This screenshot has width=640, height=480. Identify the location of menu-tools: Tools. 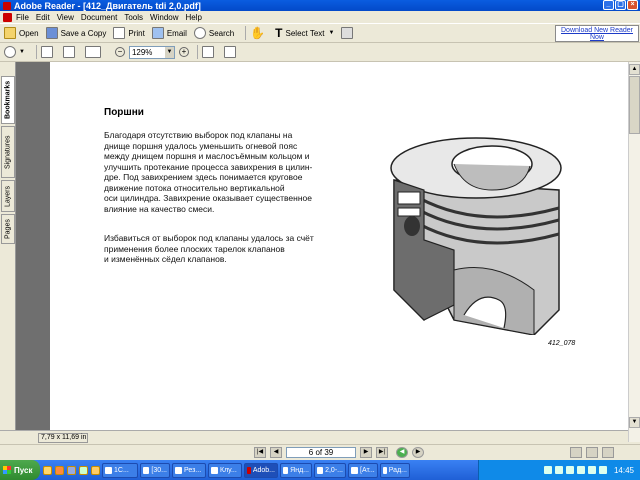
(133, 17).